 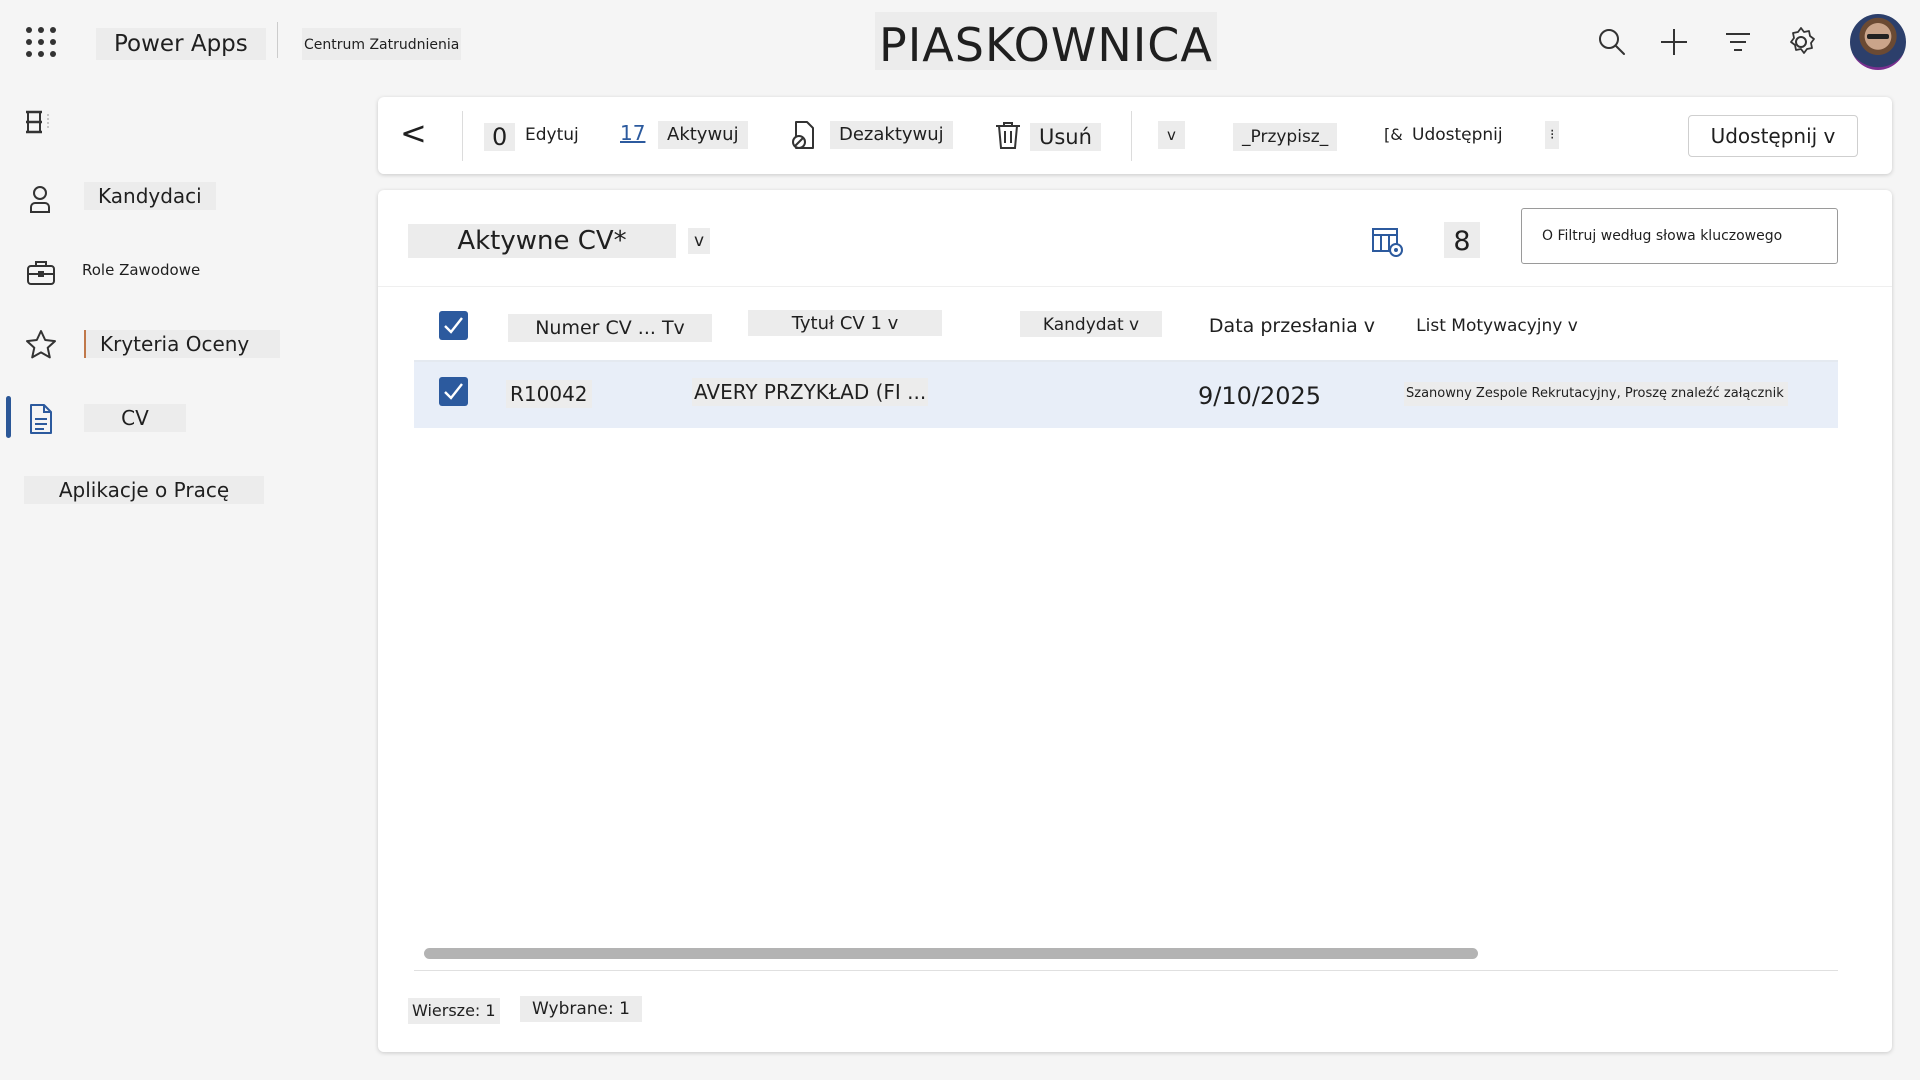 What do you see at coordinates (1292, 326) in the screenshot?
I see `column-header-submitted: Data przesłania v` at bounding box center [1292, 326].